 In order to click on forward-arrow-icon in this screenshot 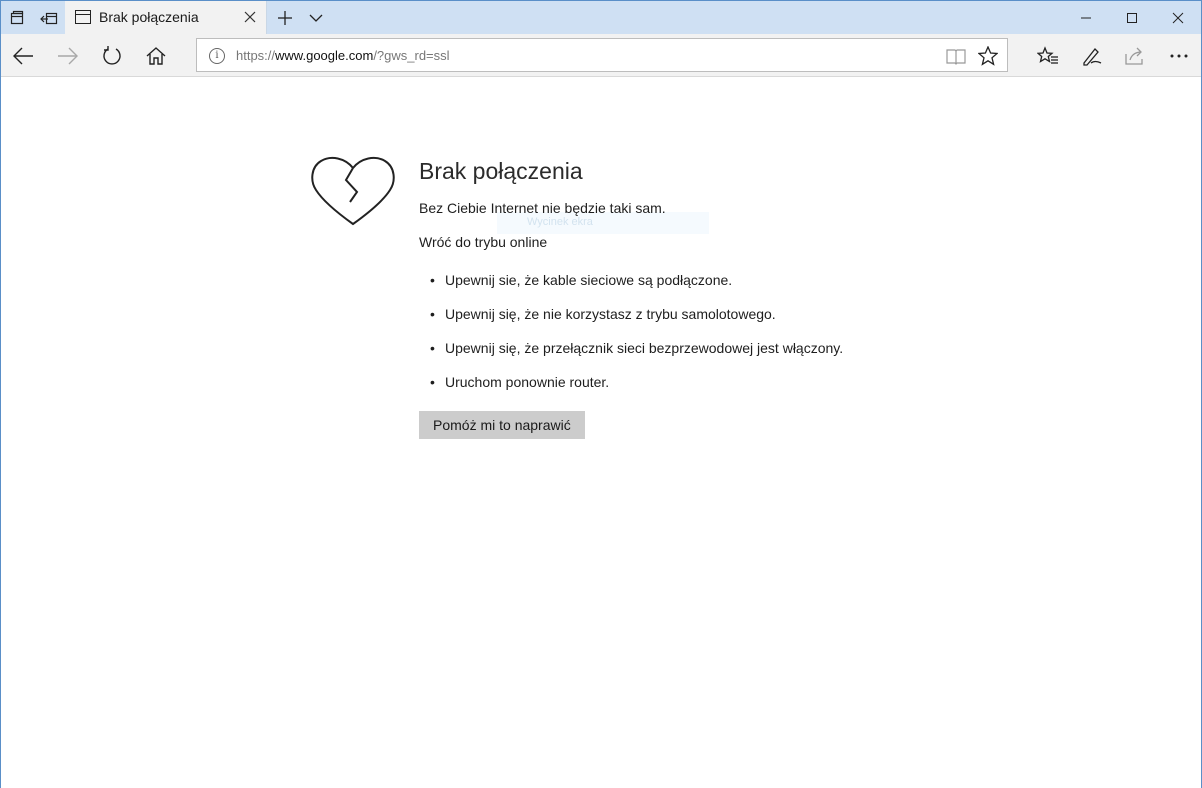, I will do `click(68, 56)`.